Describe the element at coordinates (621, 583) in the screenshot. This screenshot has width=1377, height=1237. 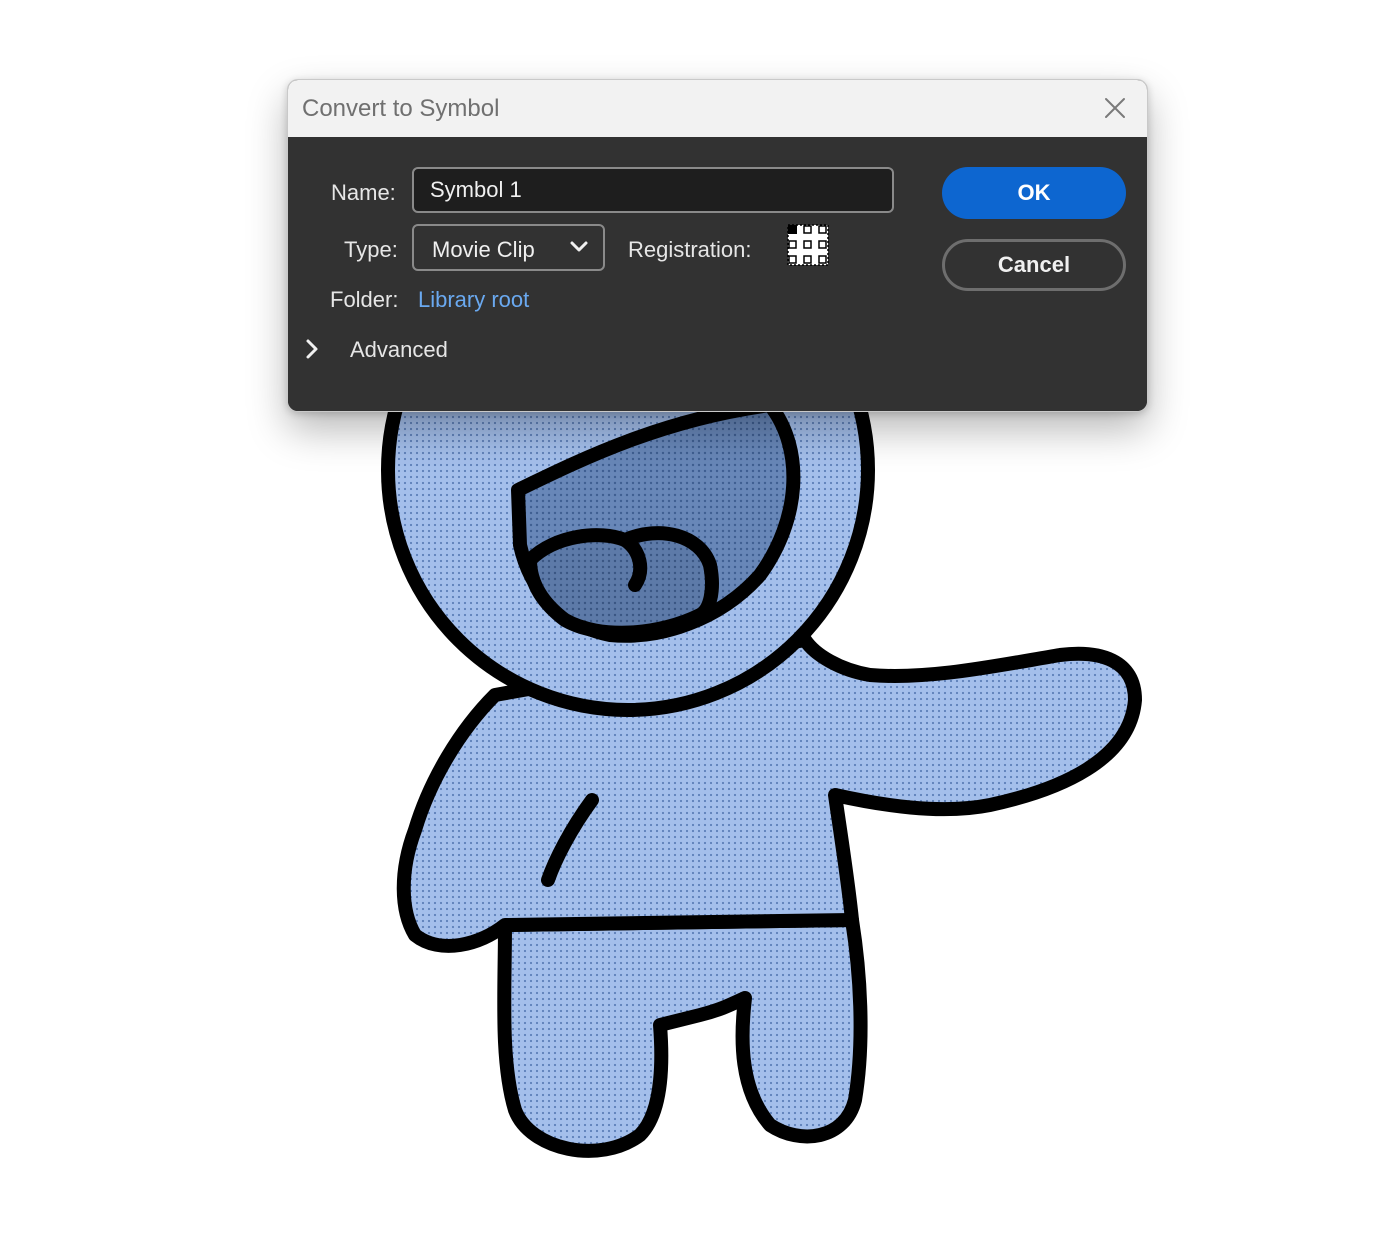
I see `tongue` at that location.